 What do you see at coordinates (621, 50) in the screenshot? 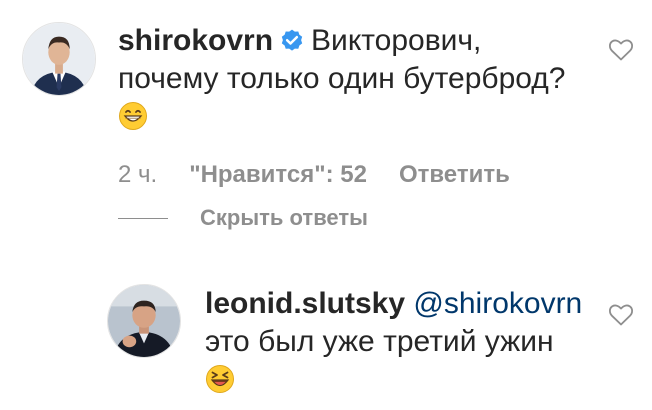
I see `like-heart-icon` at bounding box center [621, 50].